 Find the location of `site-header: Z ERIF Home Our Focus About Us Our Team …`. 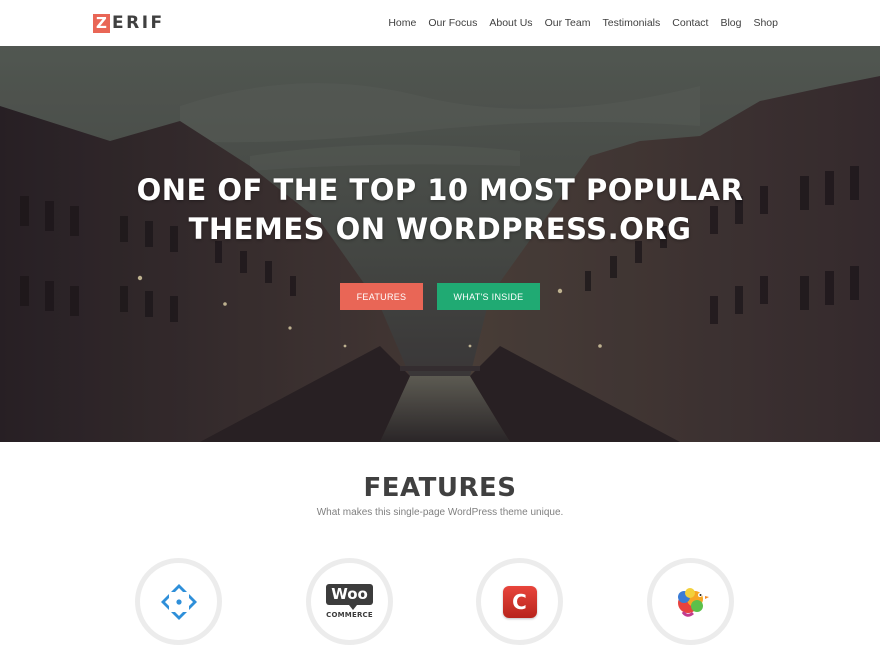

site-header: Z ERIF Home Our Focus About Us Our Team … is located at coordinates (440, 23).